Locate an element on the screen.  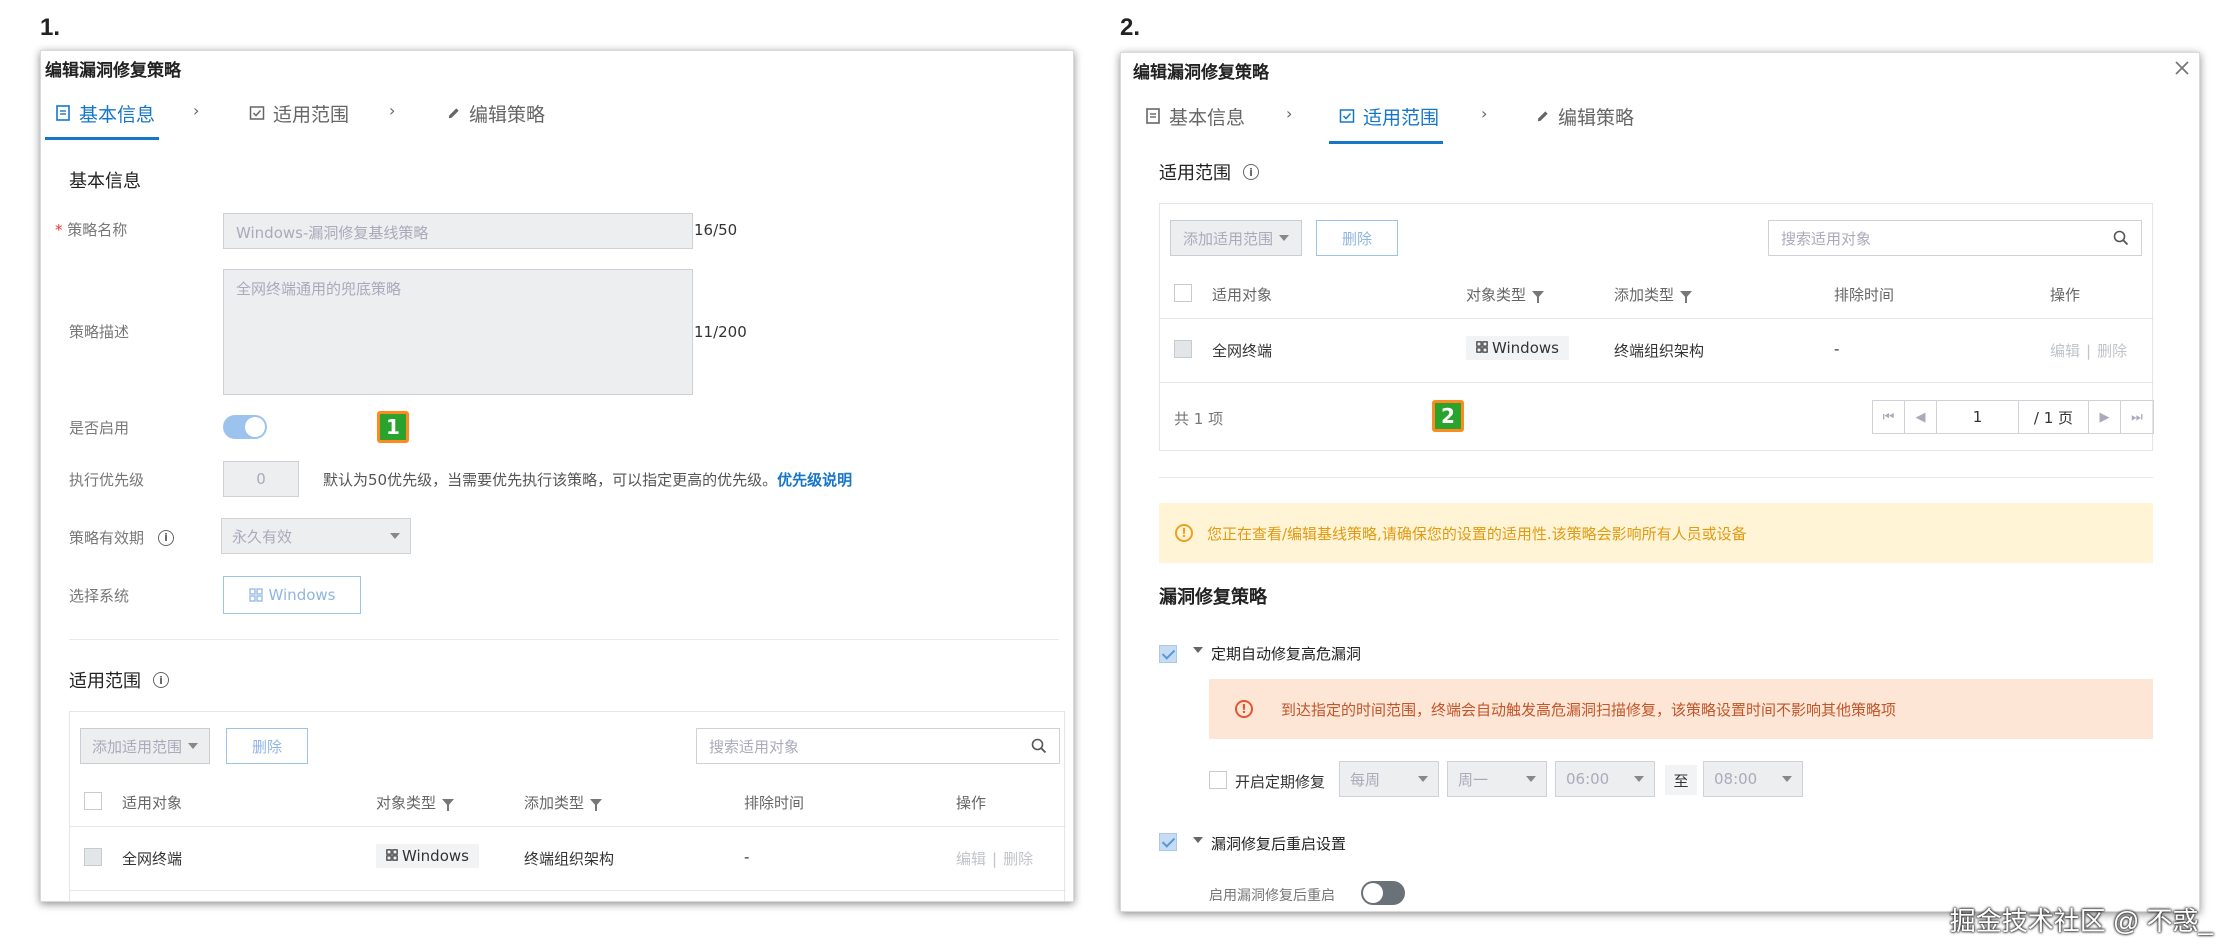
system-windows-button: Windows is located at coordinates (292, 595).